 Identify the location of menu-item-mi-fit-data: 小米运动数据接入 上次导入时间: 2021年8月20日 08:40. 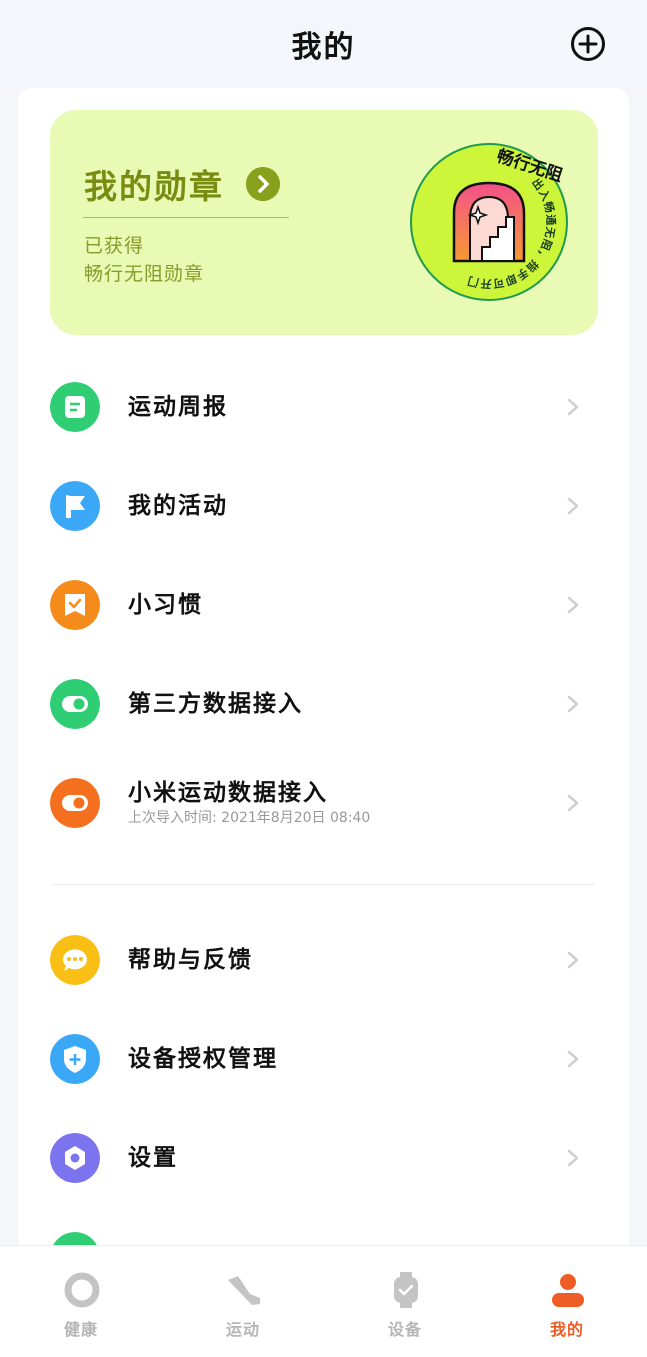
(320, 803).